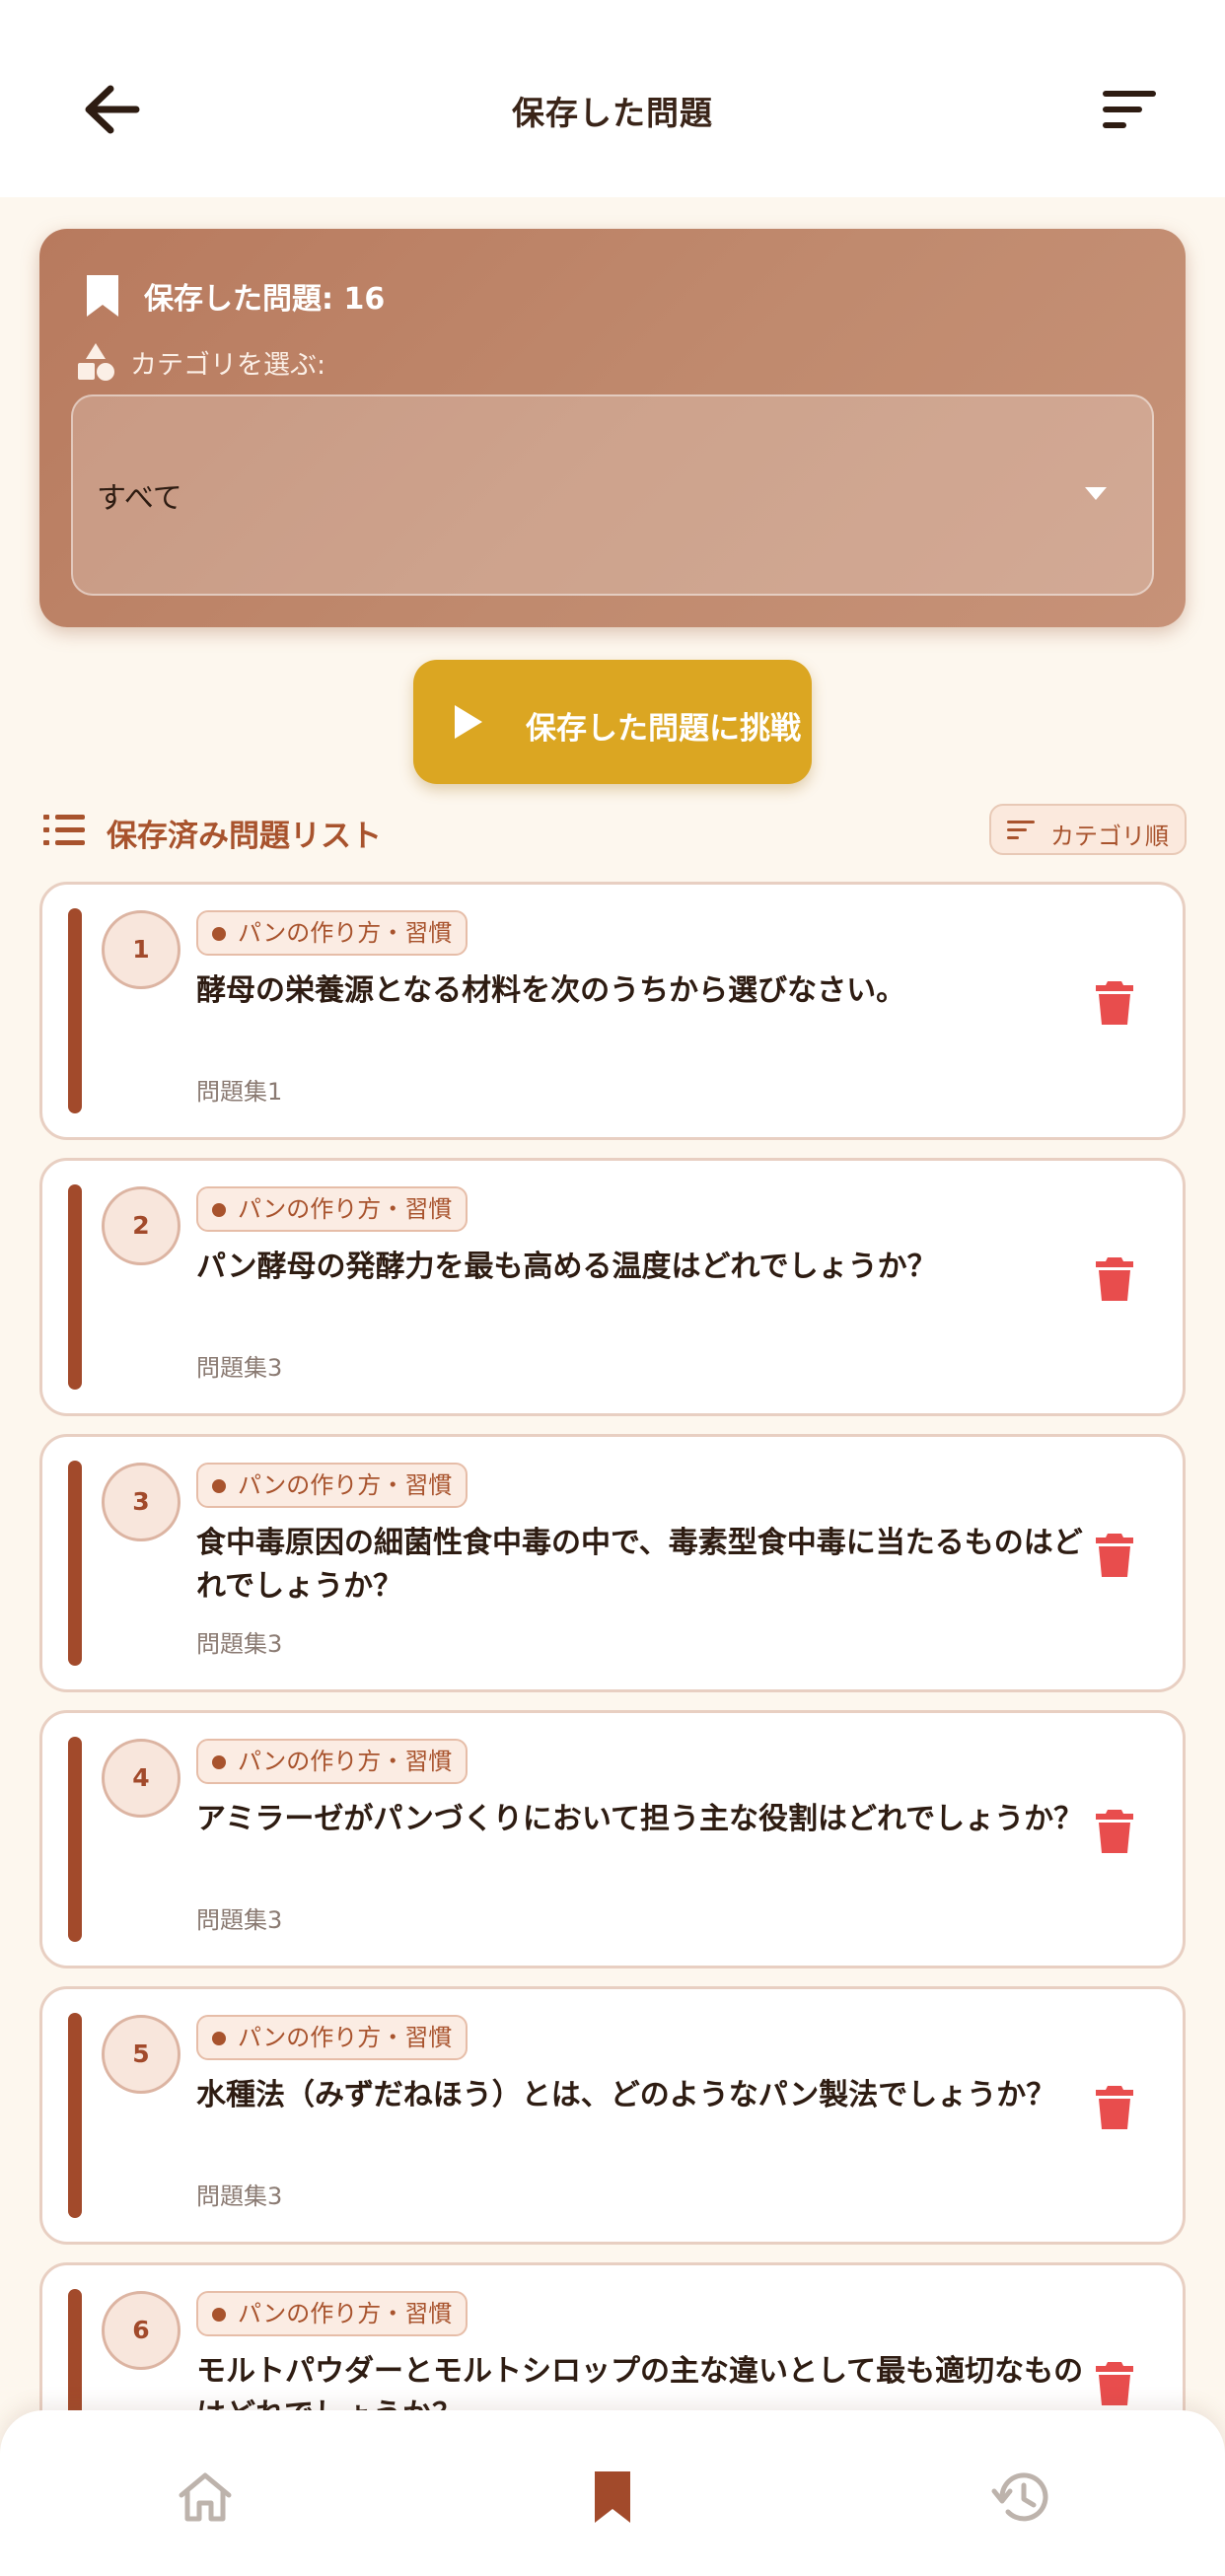 This screenshot has width=1225, height=2576. What do you see at coordinates (663, 729) in the screenshot?
I see `challenge-button-label: 保存した問題に挑戦` at bounding box center [663, 729].